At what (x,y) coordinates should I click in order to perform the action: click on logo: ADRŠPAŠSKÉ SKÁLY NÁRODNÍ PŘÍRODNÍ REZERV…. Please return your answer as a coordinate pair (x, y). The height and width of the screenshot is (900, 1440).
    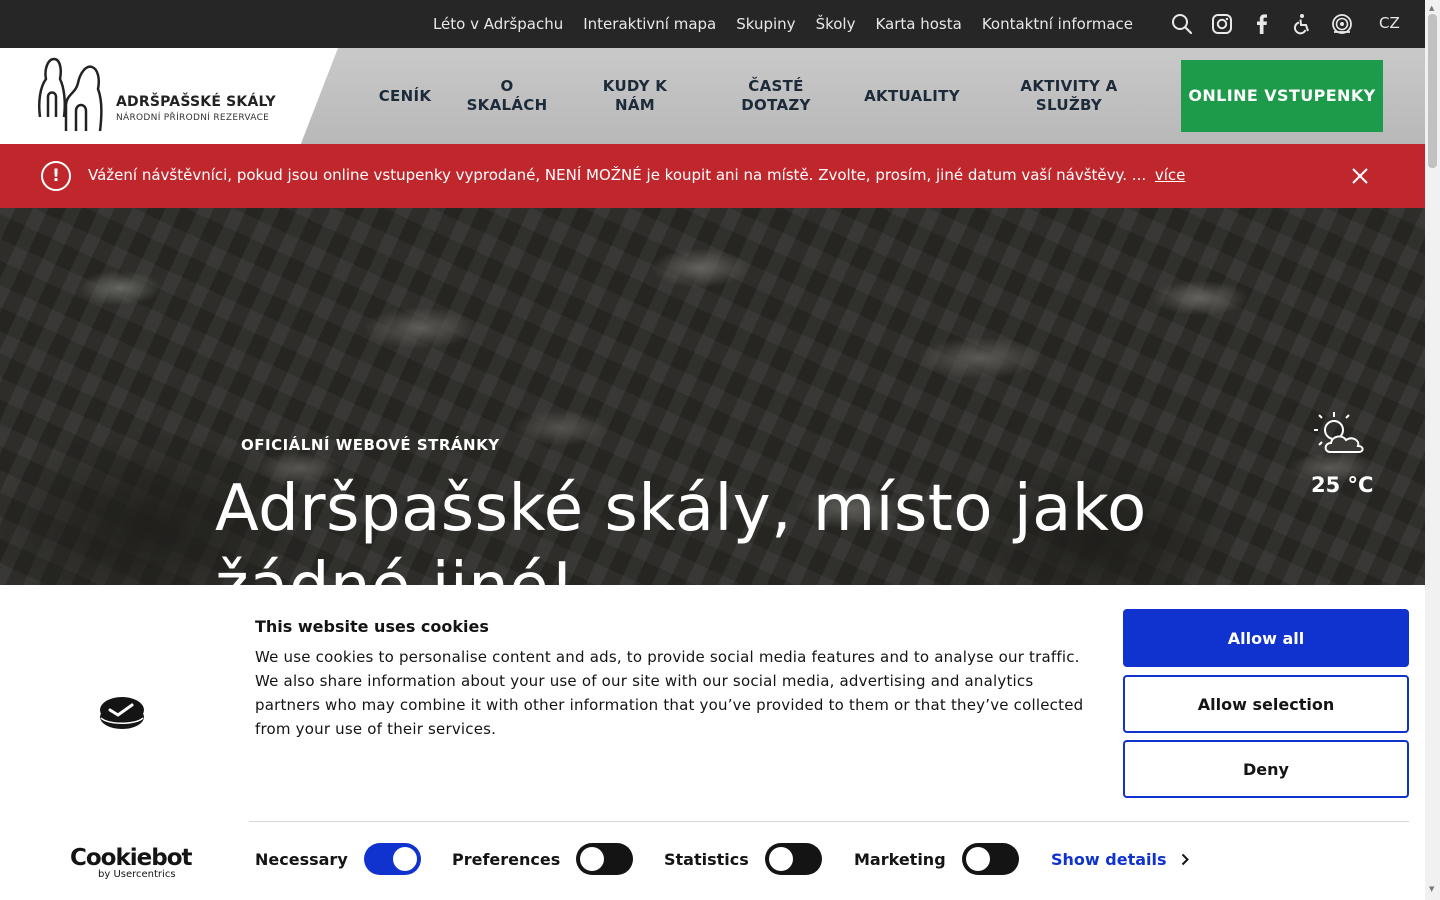
    Looking at the image, I should click on (169, 96).